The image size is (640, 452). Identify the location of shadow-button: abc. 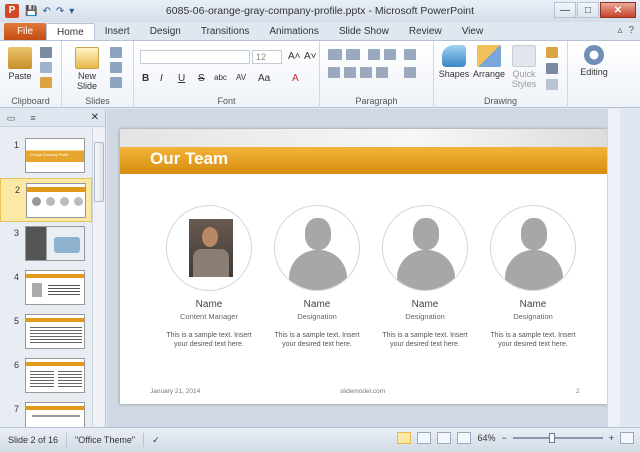
(220, 77).